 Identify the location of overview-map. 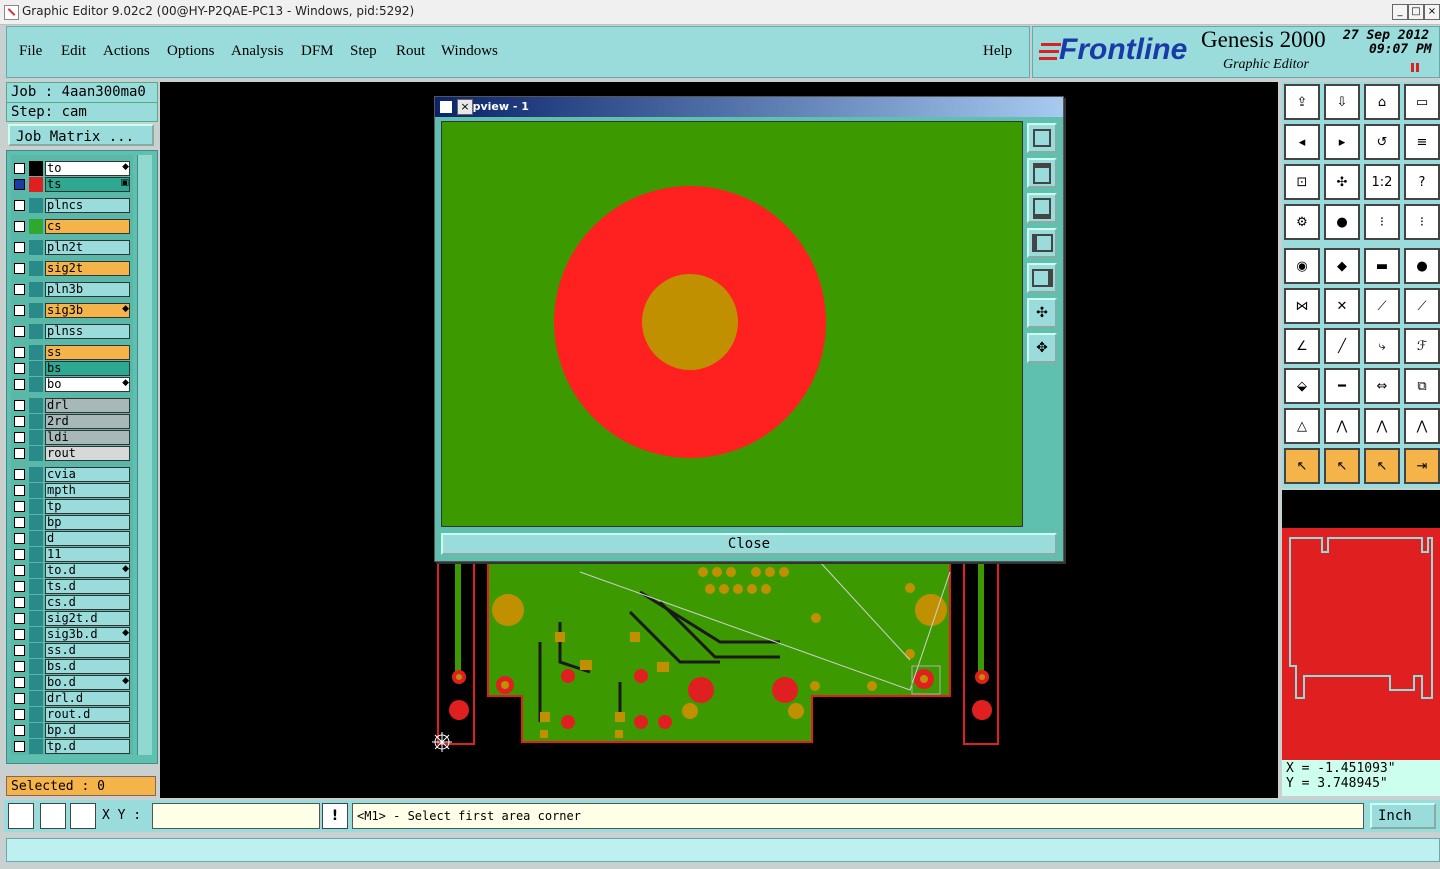
(1361, 643).